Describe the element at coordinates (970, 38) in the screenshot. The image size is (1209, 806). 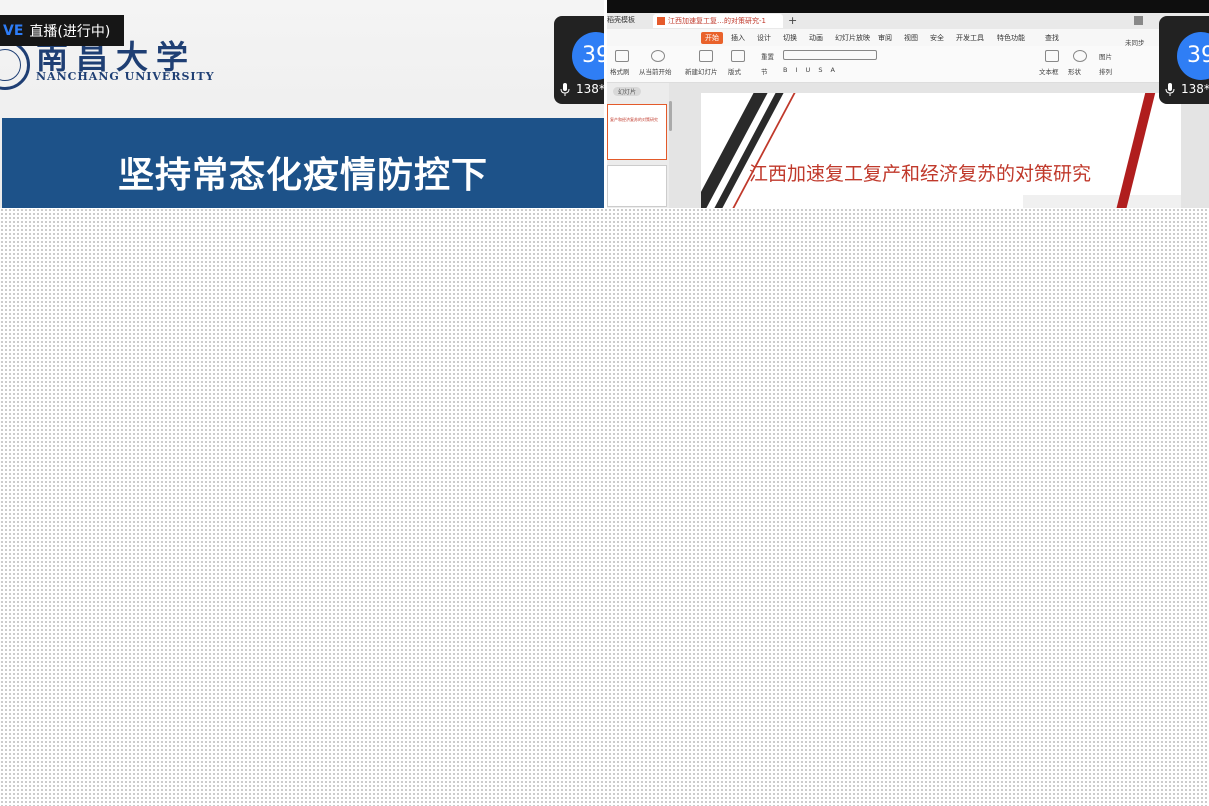
I see `menu-item-developer: 开发工具` at that location.